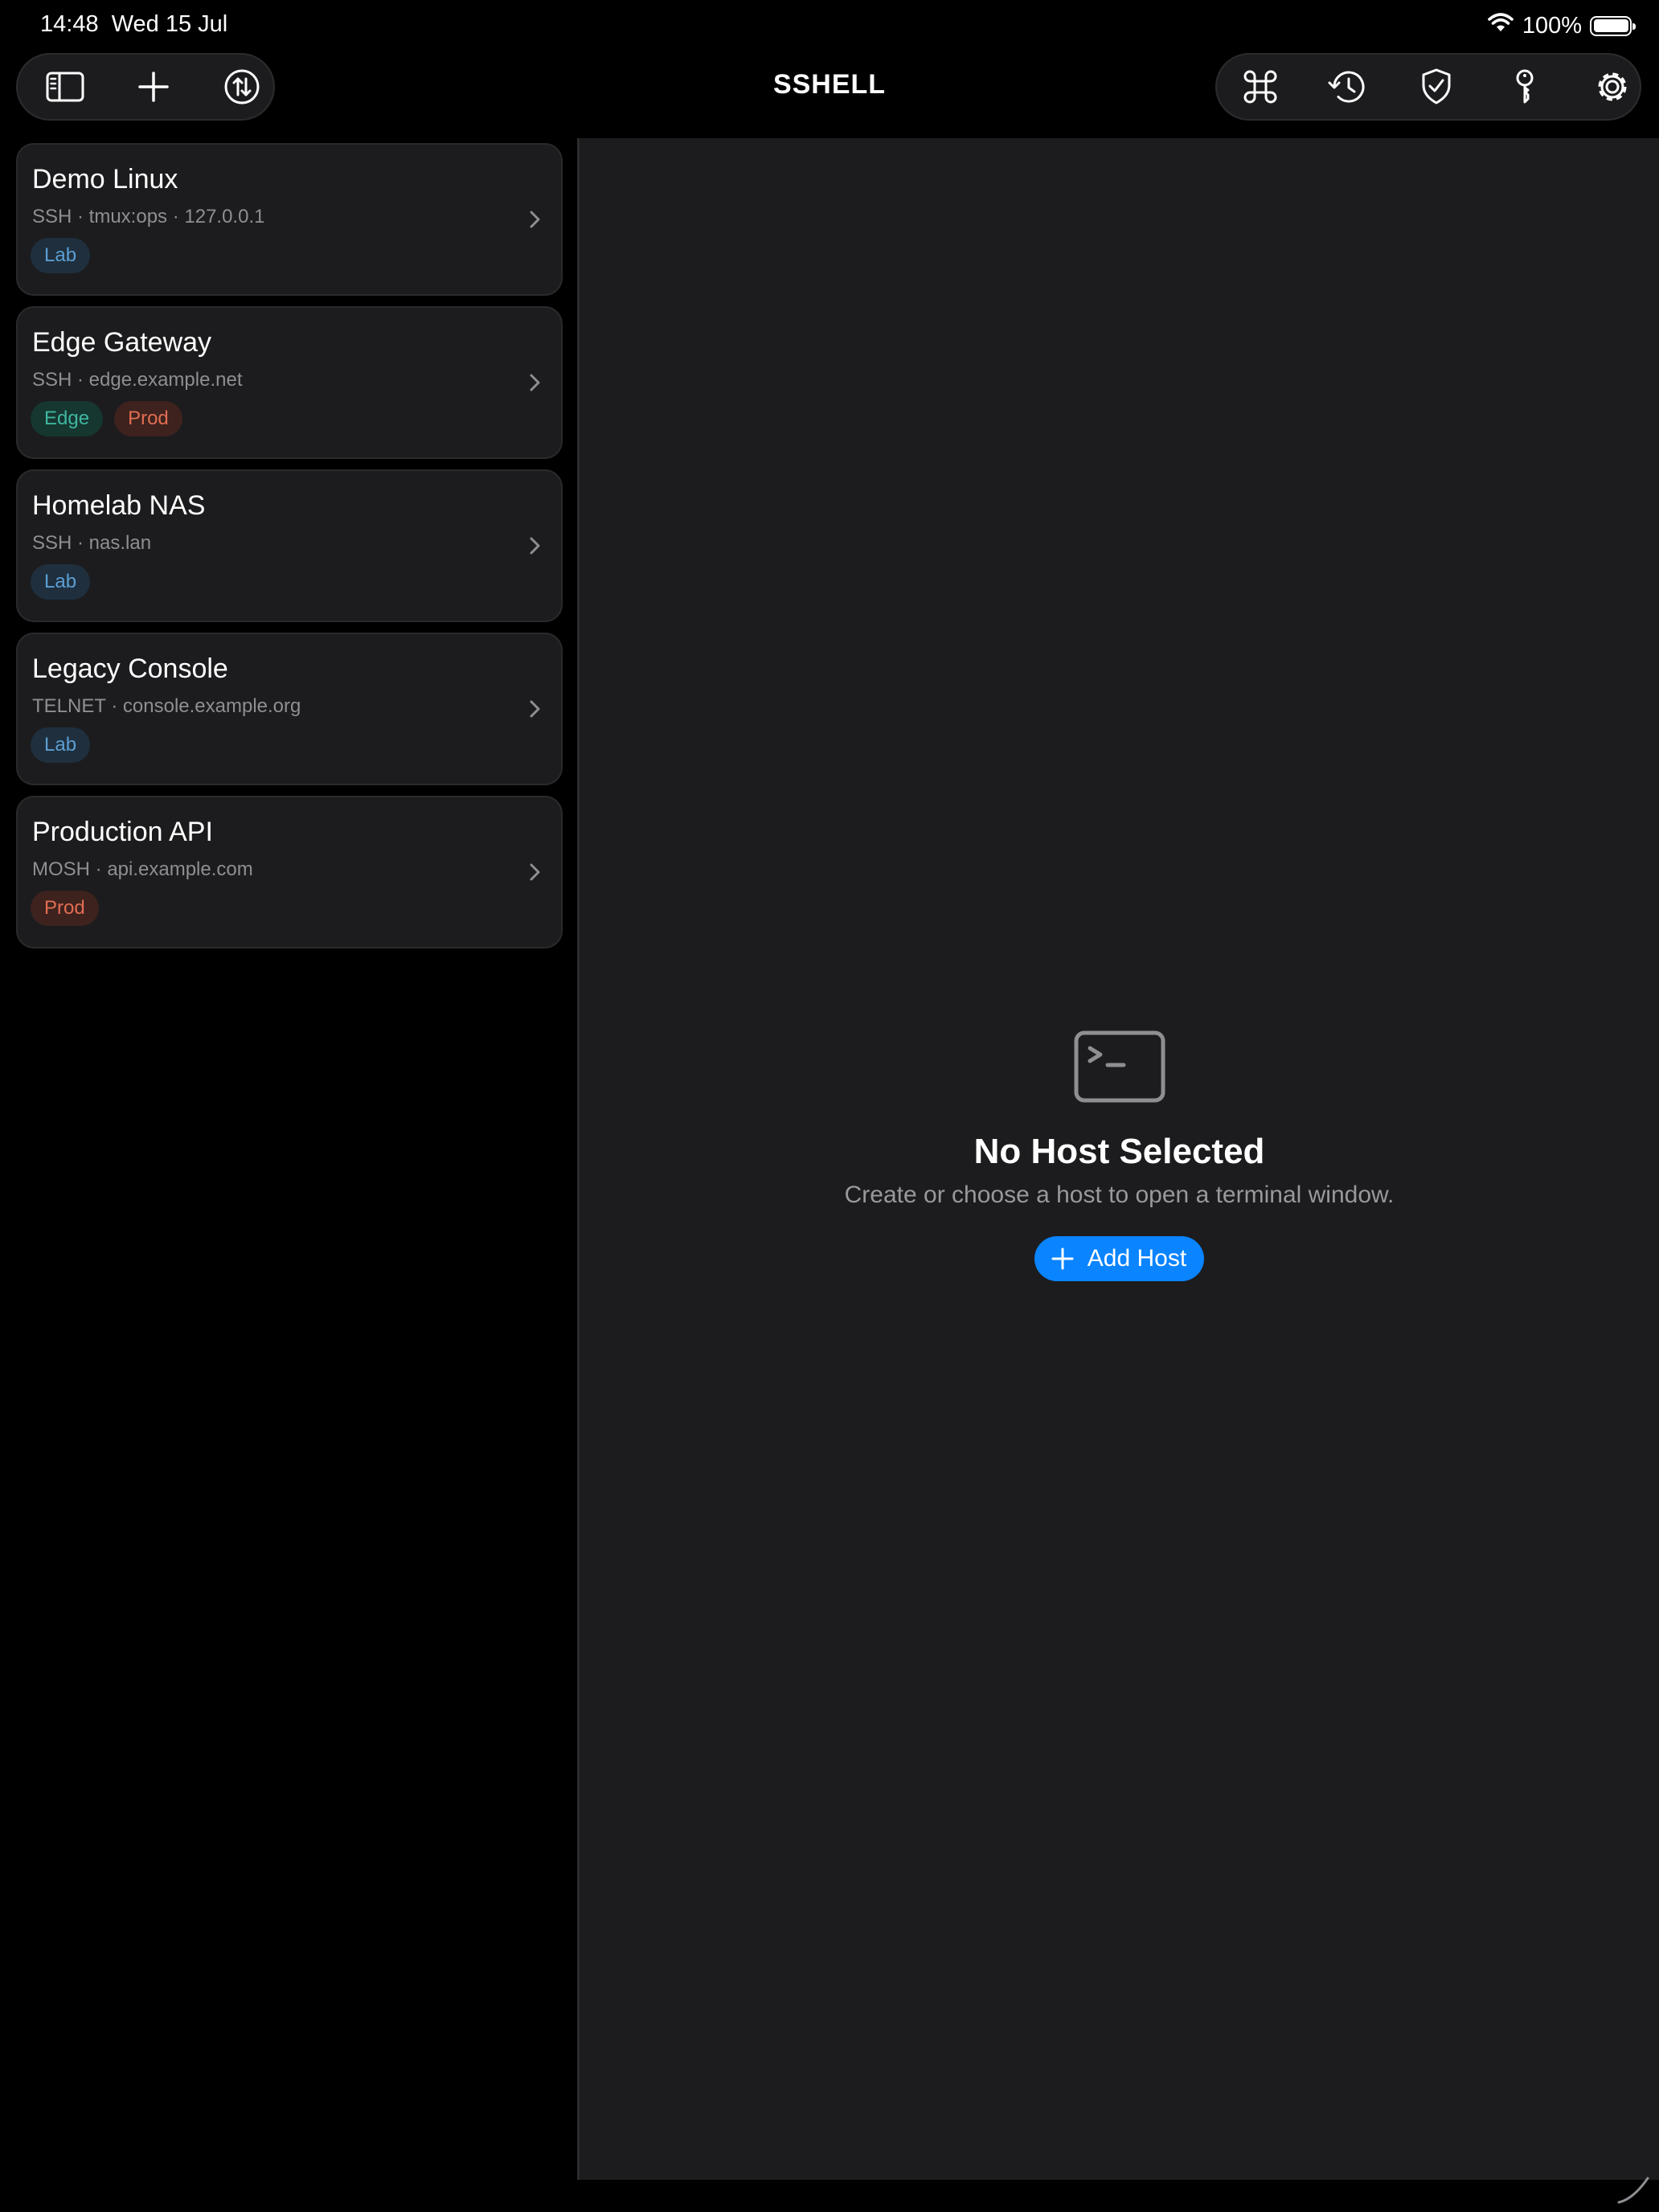 The height and width of the screenshot is (2212, 1659). I want to click on host-name: Production API, so click(122, 832).